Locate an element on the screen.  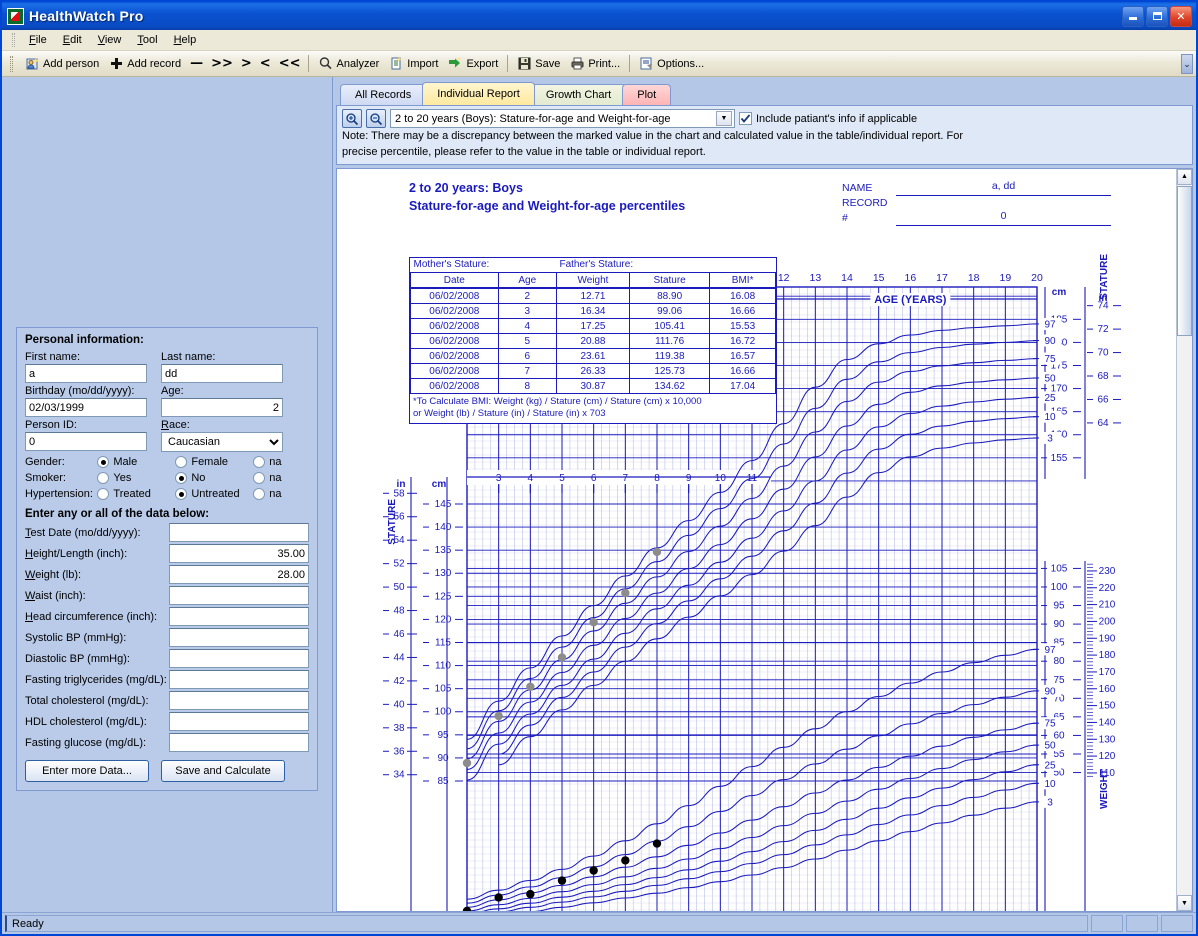
gender-female-option: Female is located at coordinates (214, 462).